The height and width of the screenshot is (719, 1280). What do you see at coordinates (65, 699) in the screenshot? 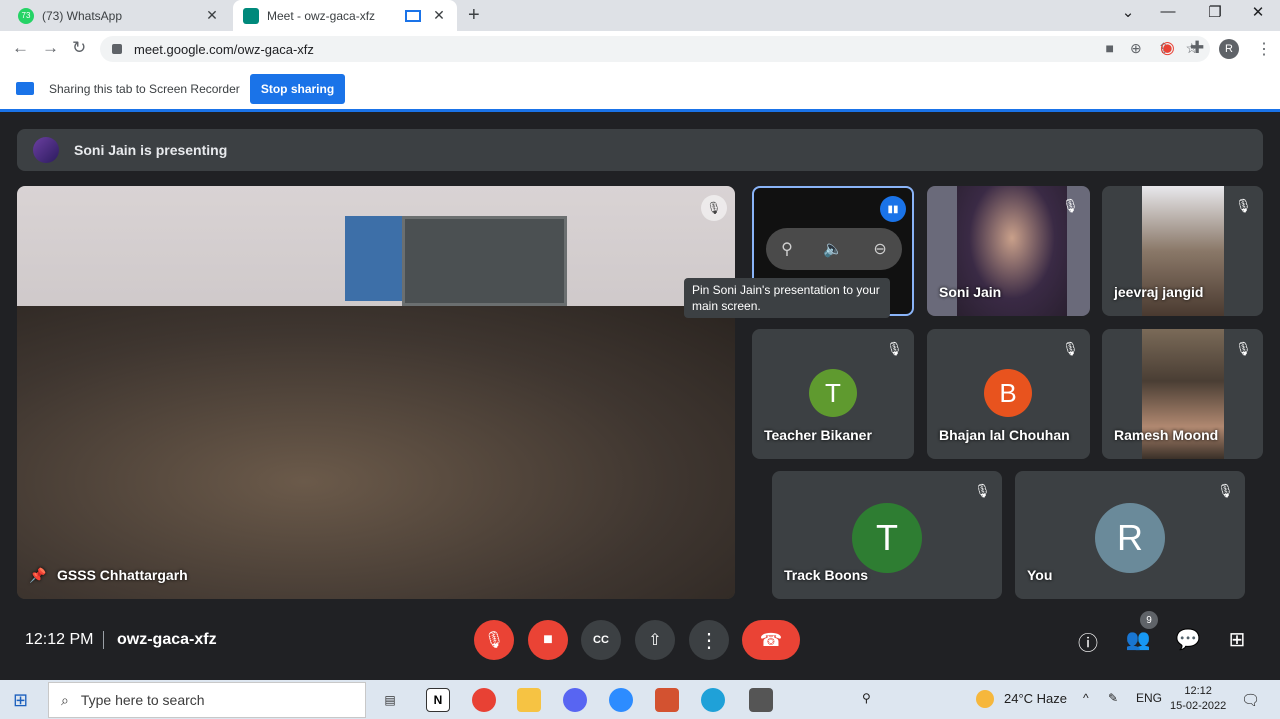
I see `search-icon: ⌕` at bounding box center [65, 699].